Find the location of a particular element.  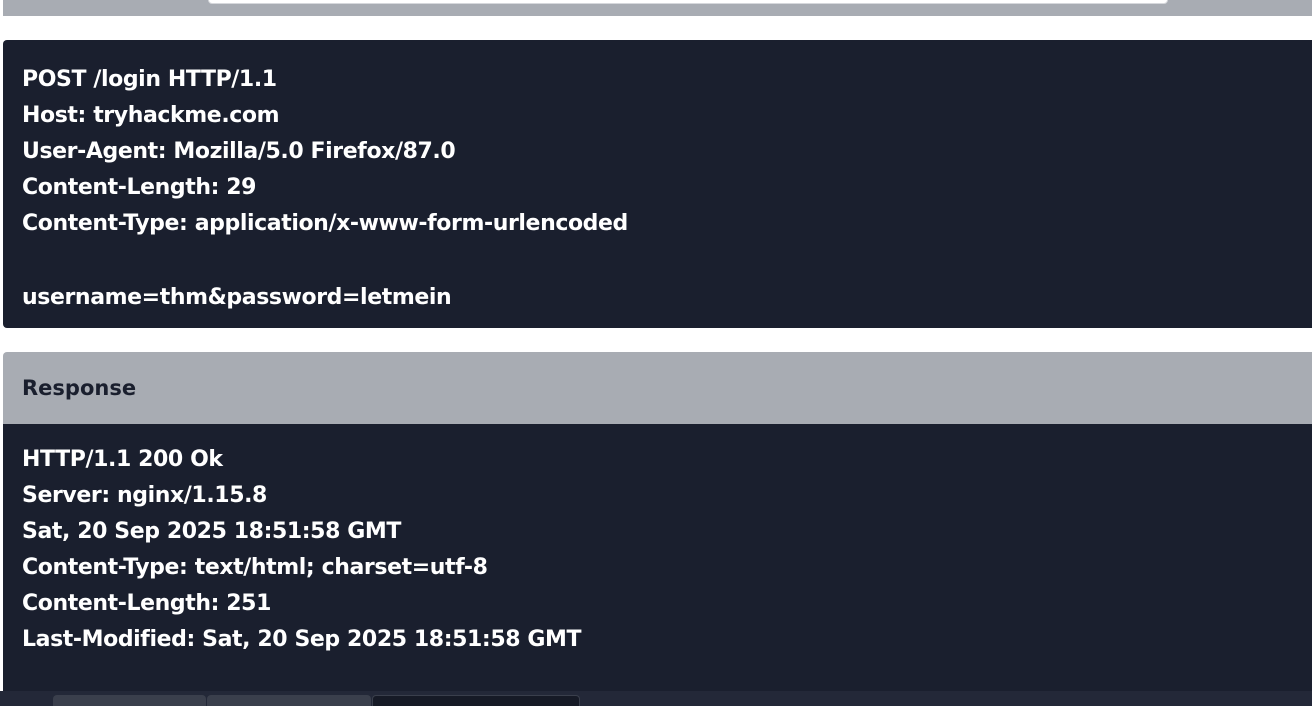

request-body-separator is located at coordinates (667, 261).